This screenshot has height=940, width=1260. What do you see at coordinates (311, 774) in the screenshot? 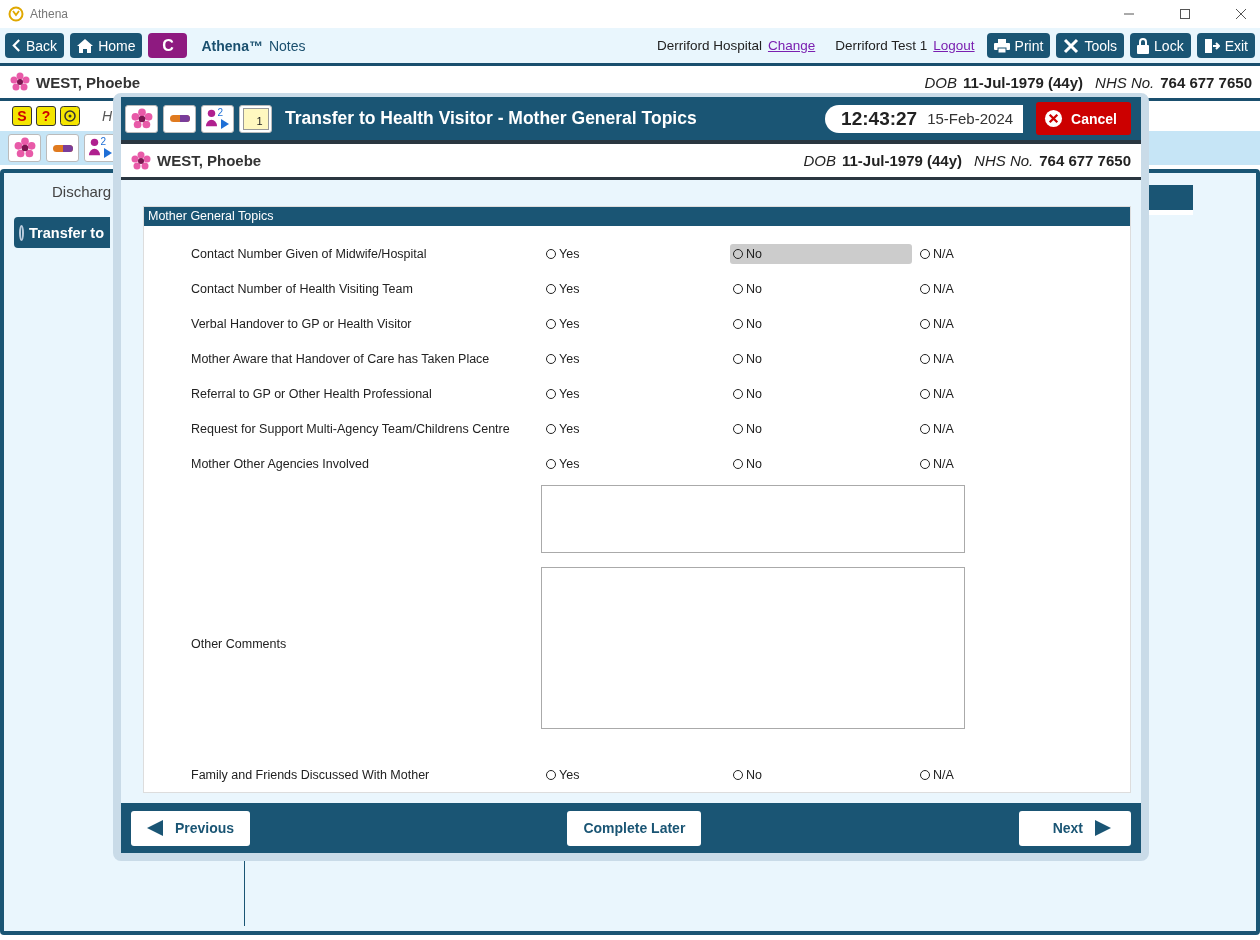
I see `question-label: Family and Friends Discussed With Mother` at bounding box center [311, 774].